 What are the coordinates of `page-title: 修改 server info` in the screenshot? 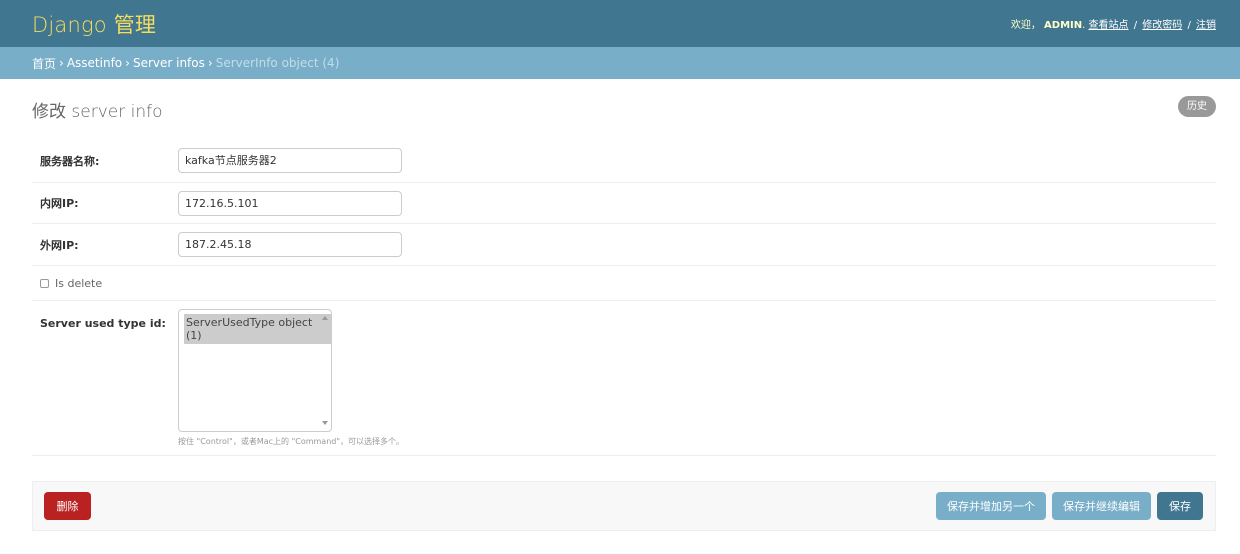 It's located at (97, 112).